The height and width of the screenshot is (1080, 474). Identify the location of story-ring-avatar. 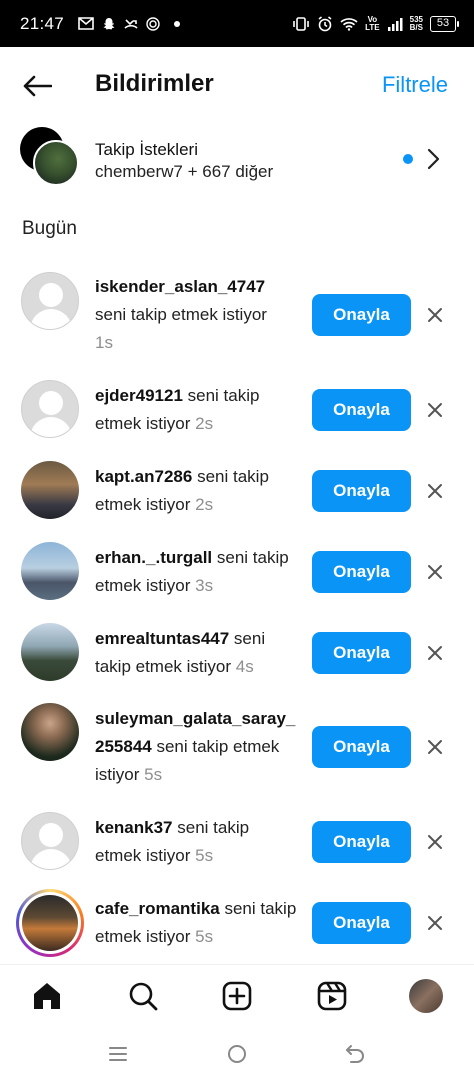
(50, 923).